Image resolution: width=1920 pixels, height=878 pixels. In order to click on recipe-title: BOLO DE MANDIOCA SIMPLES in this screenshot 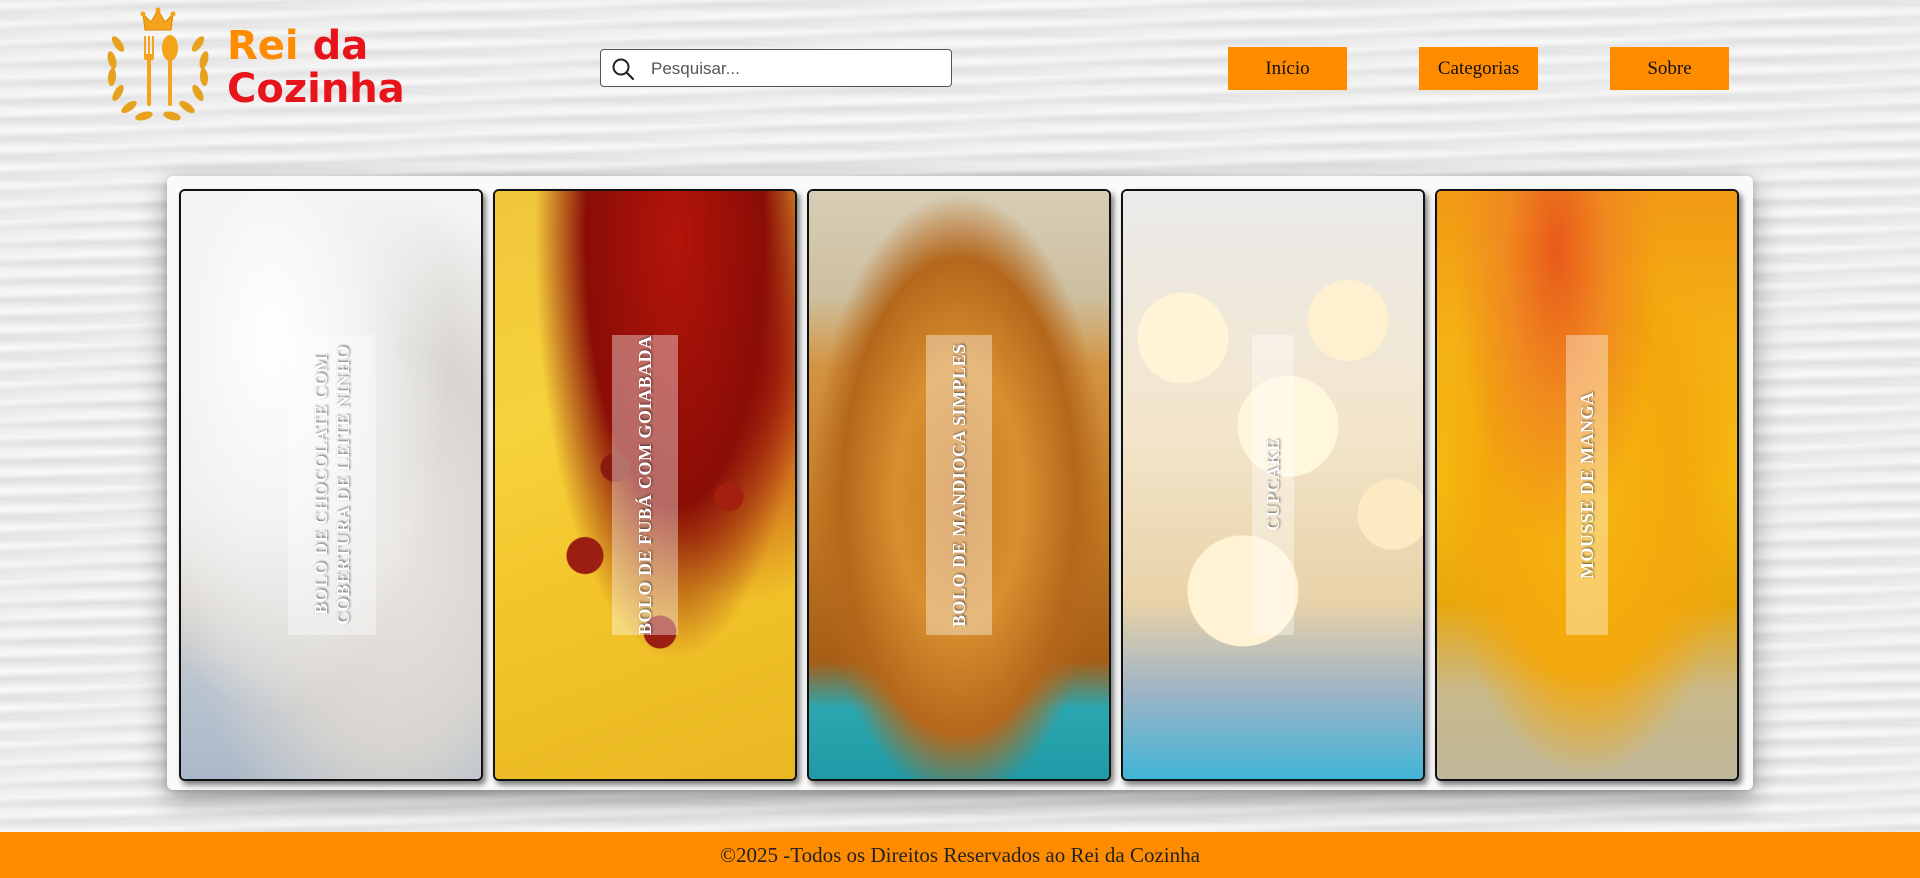, I will do `click(959, 485)`.